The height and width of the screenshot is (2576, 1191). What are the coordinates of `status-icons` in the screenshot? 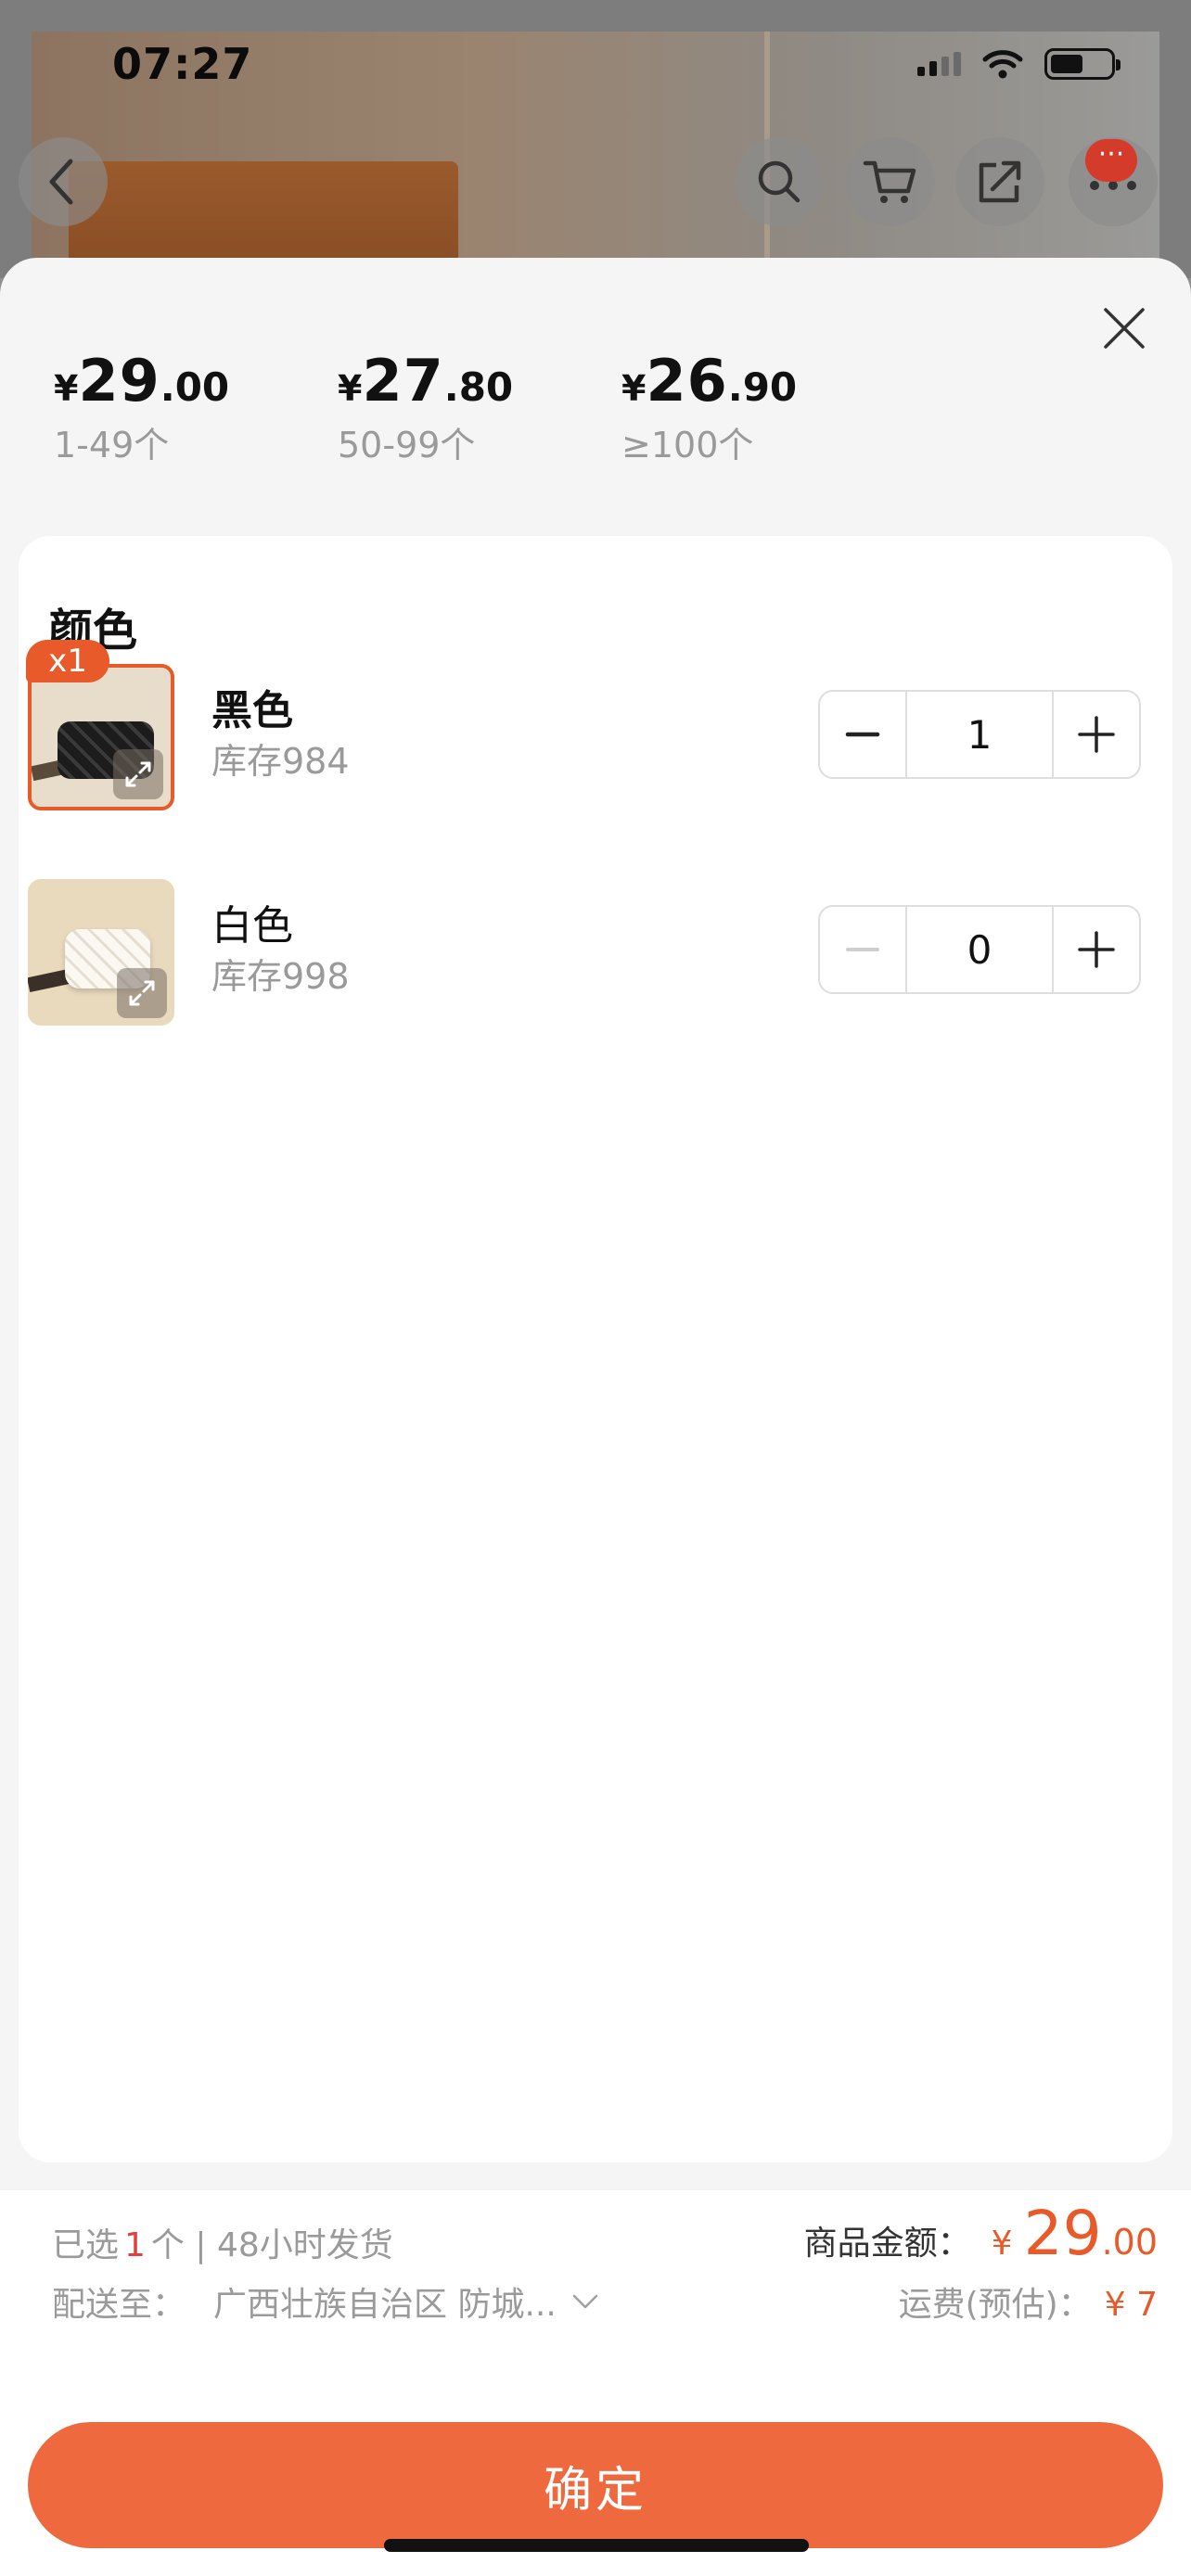 It's located at (1019, 64).